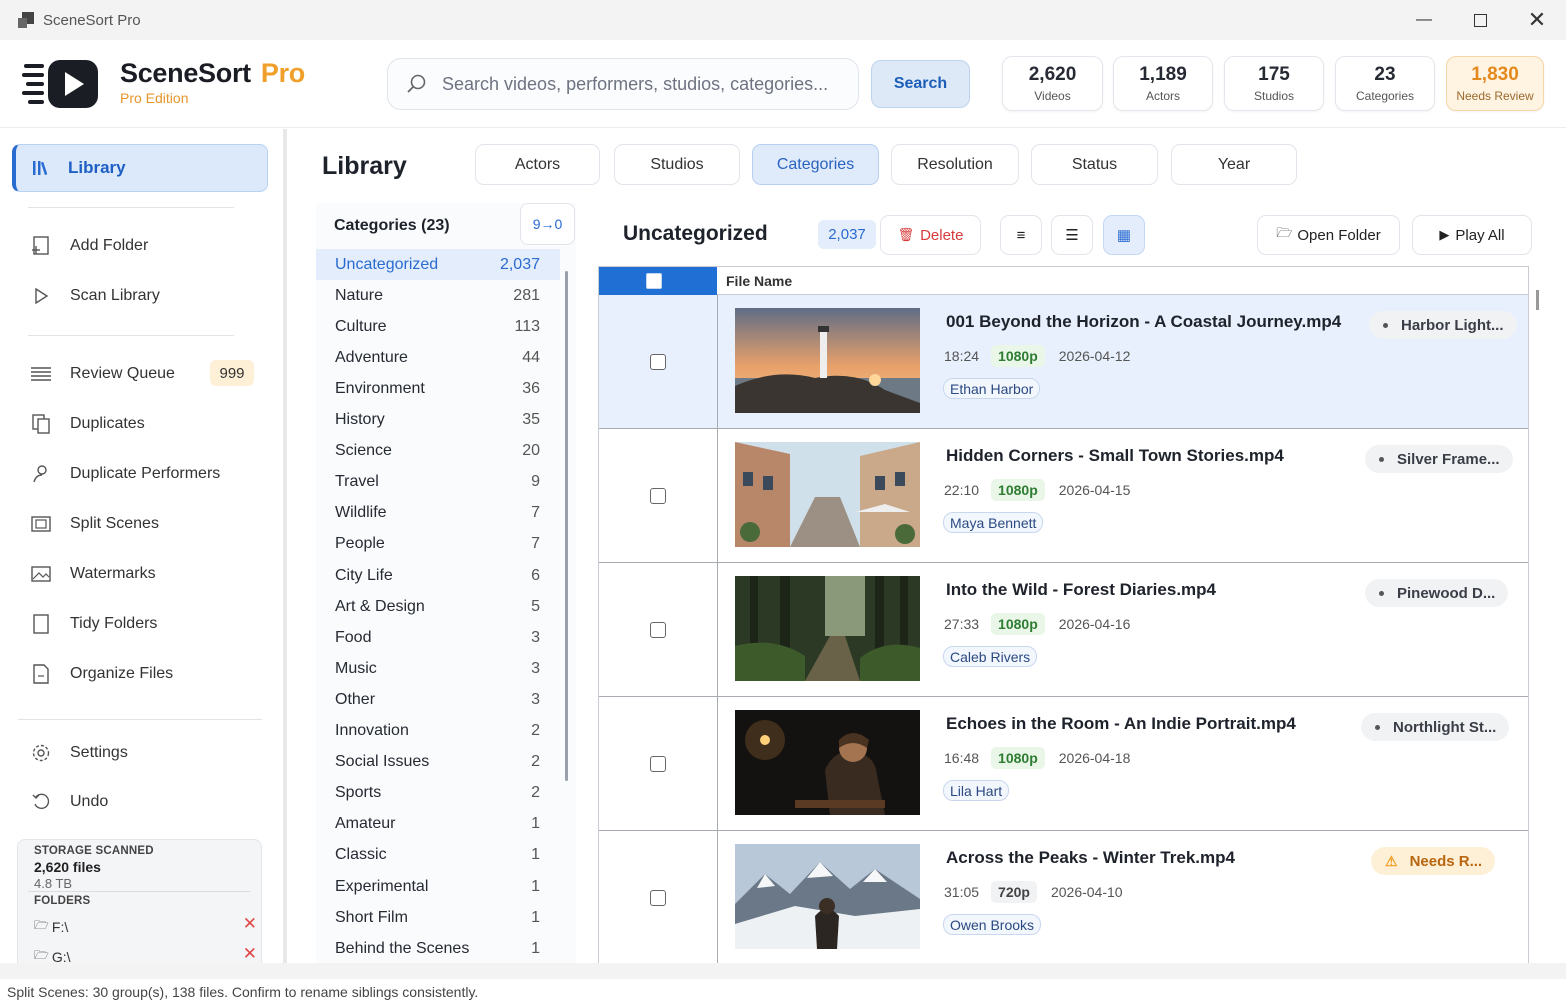  I want to click on category-item: Uncategorized 2,037, so click(438, 264).